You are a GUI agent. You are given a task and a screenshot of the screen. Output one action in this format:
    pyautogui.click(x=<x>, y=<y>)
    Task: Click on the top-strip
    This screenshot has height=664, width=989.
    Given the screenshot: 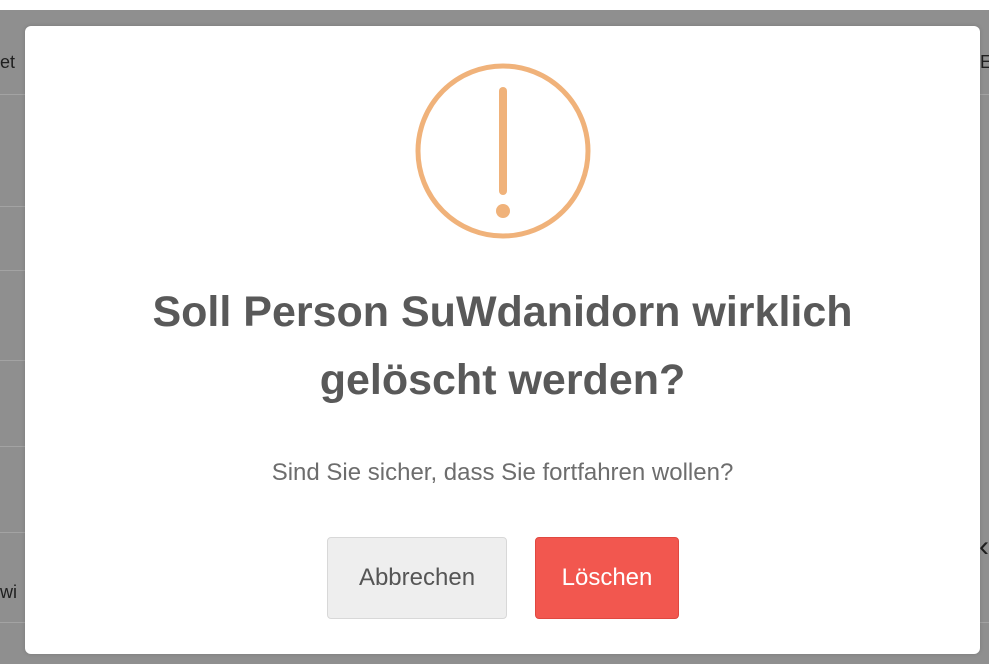 What is the action you would take?
    pyautogui.click(x=494, y=5)
    